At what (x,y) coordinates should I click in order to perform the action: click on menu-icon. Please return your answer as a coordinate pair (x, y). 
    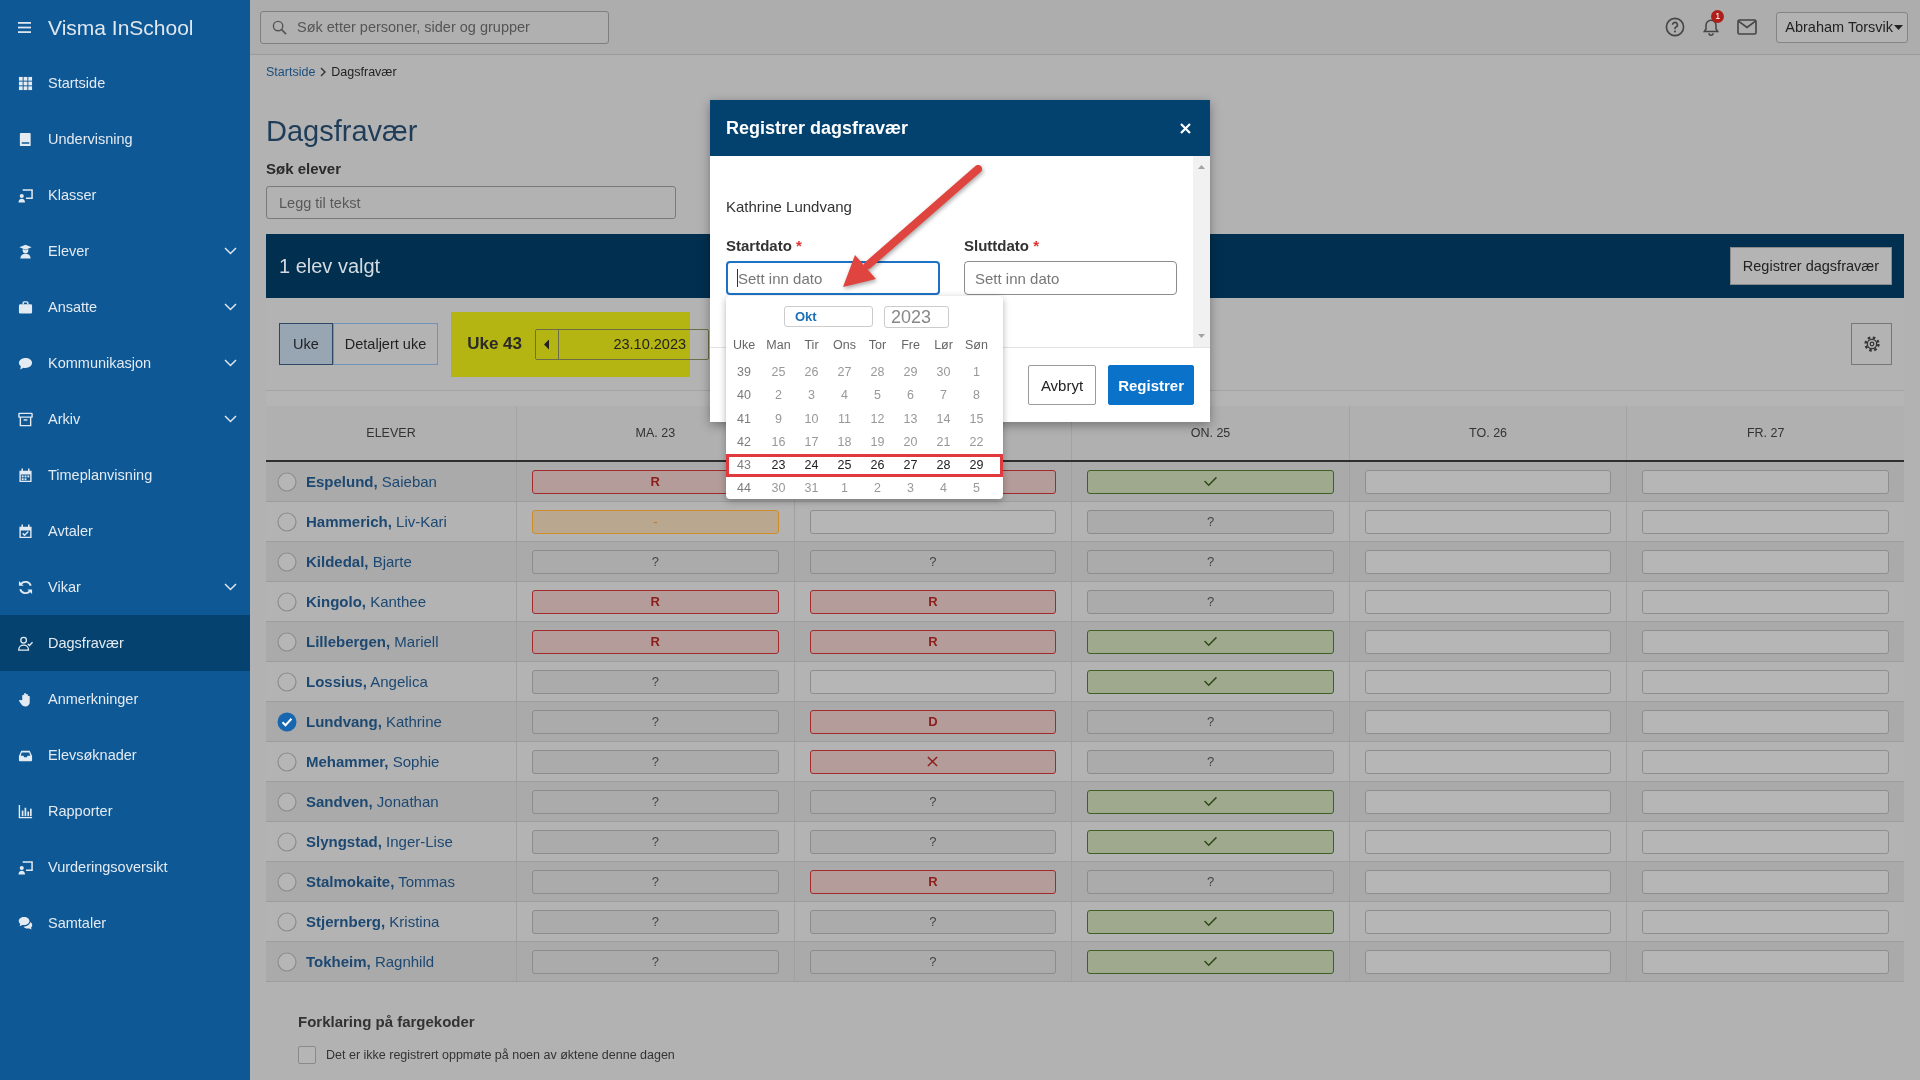
    Looking at the image, I should click on (24, 27).